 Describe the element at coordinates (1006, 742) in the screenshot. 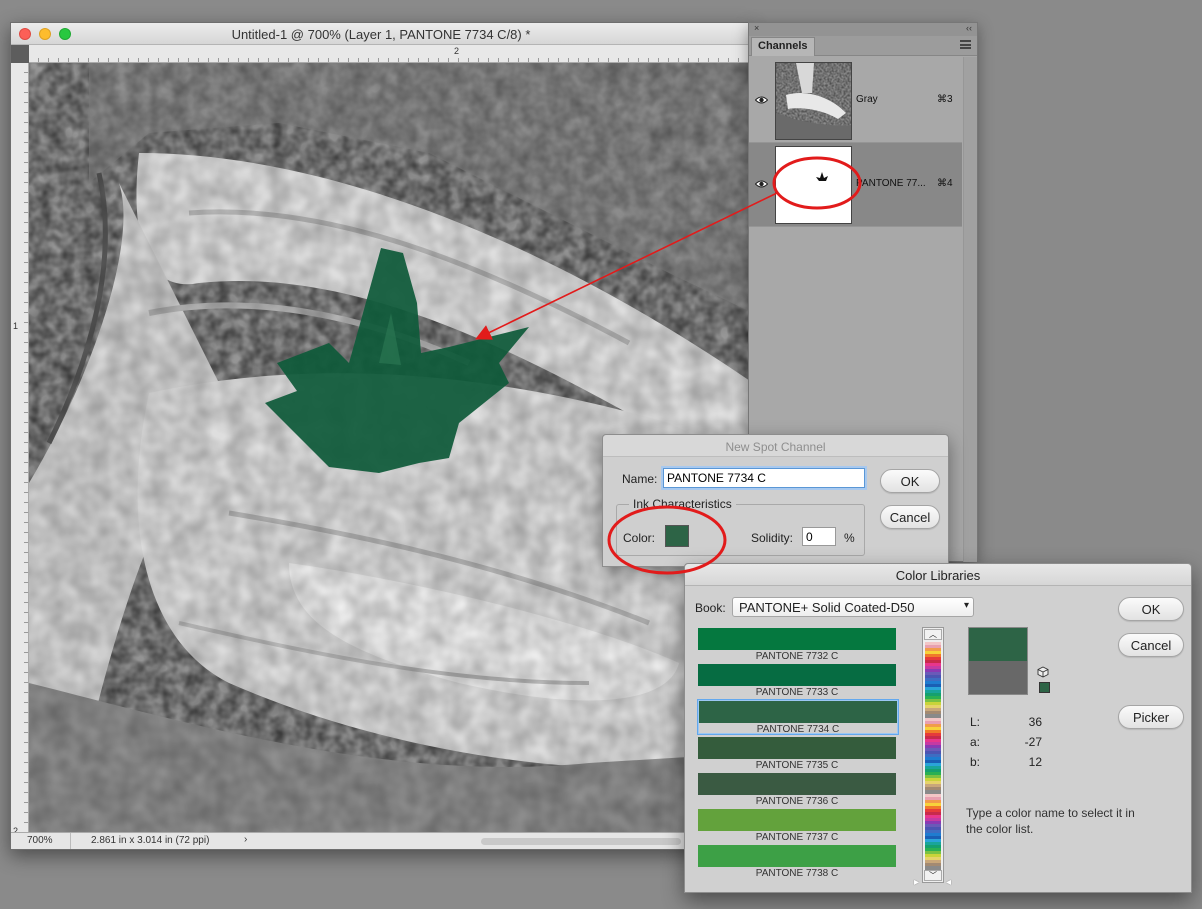

I see `lab-a-row: a: -27` at that location.